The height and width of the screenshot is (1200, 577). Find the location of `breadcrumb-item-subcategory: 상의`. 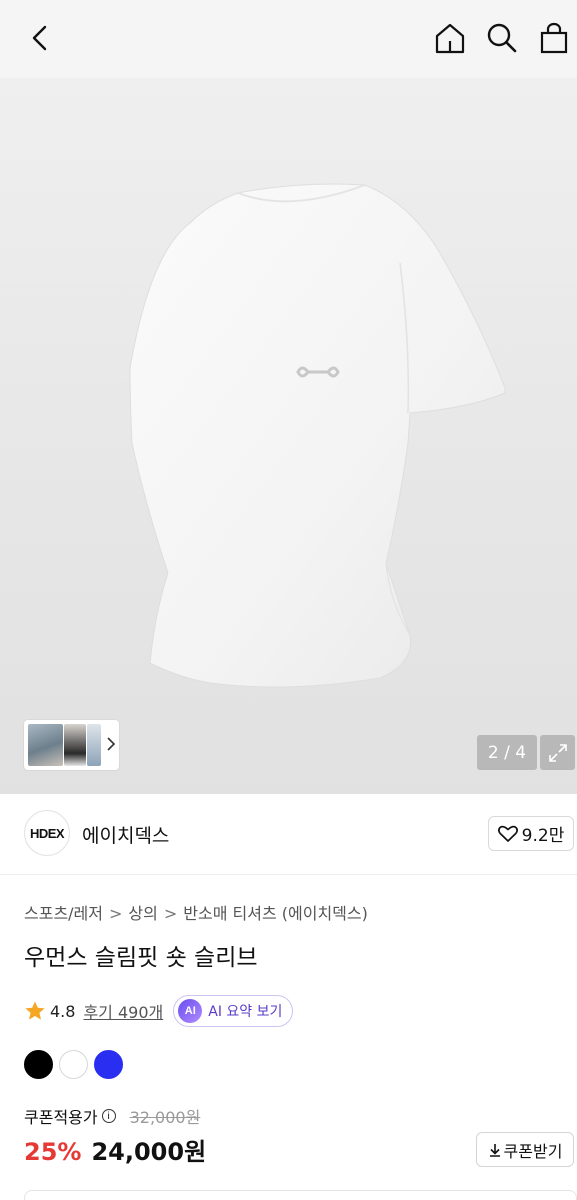

breadcrumb-item-subcategory: 상의 is located at coordinates (142, 913).